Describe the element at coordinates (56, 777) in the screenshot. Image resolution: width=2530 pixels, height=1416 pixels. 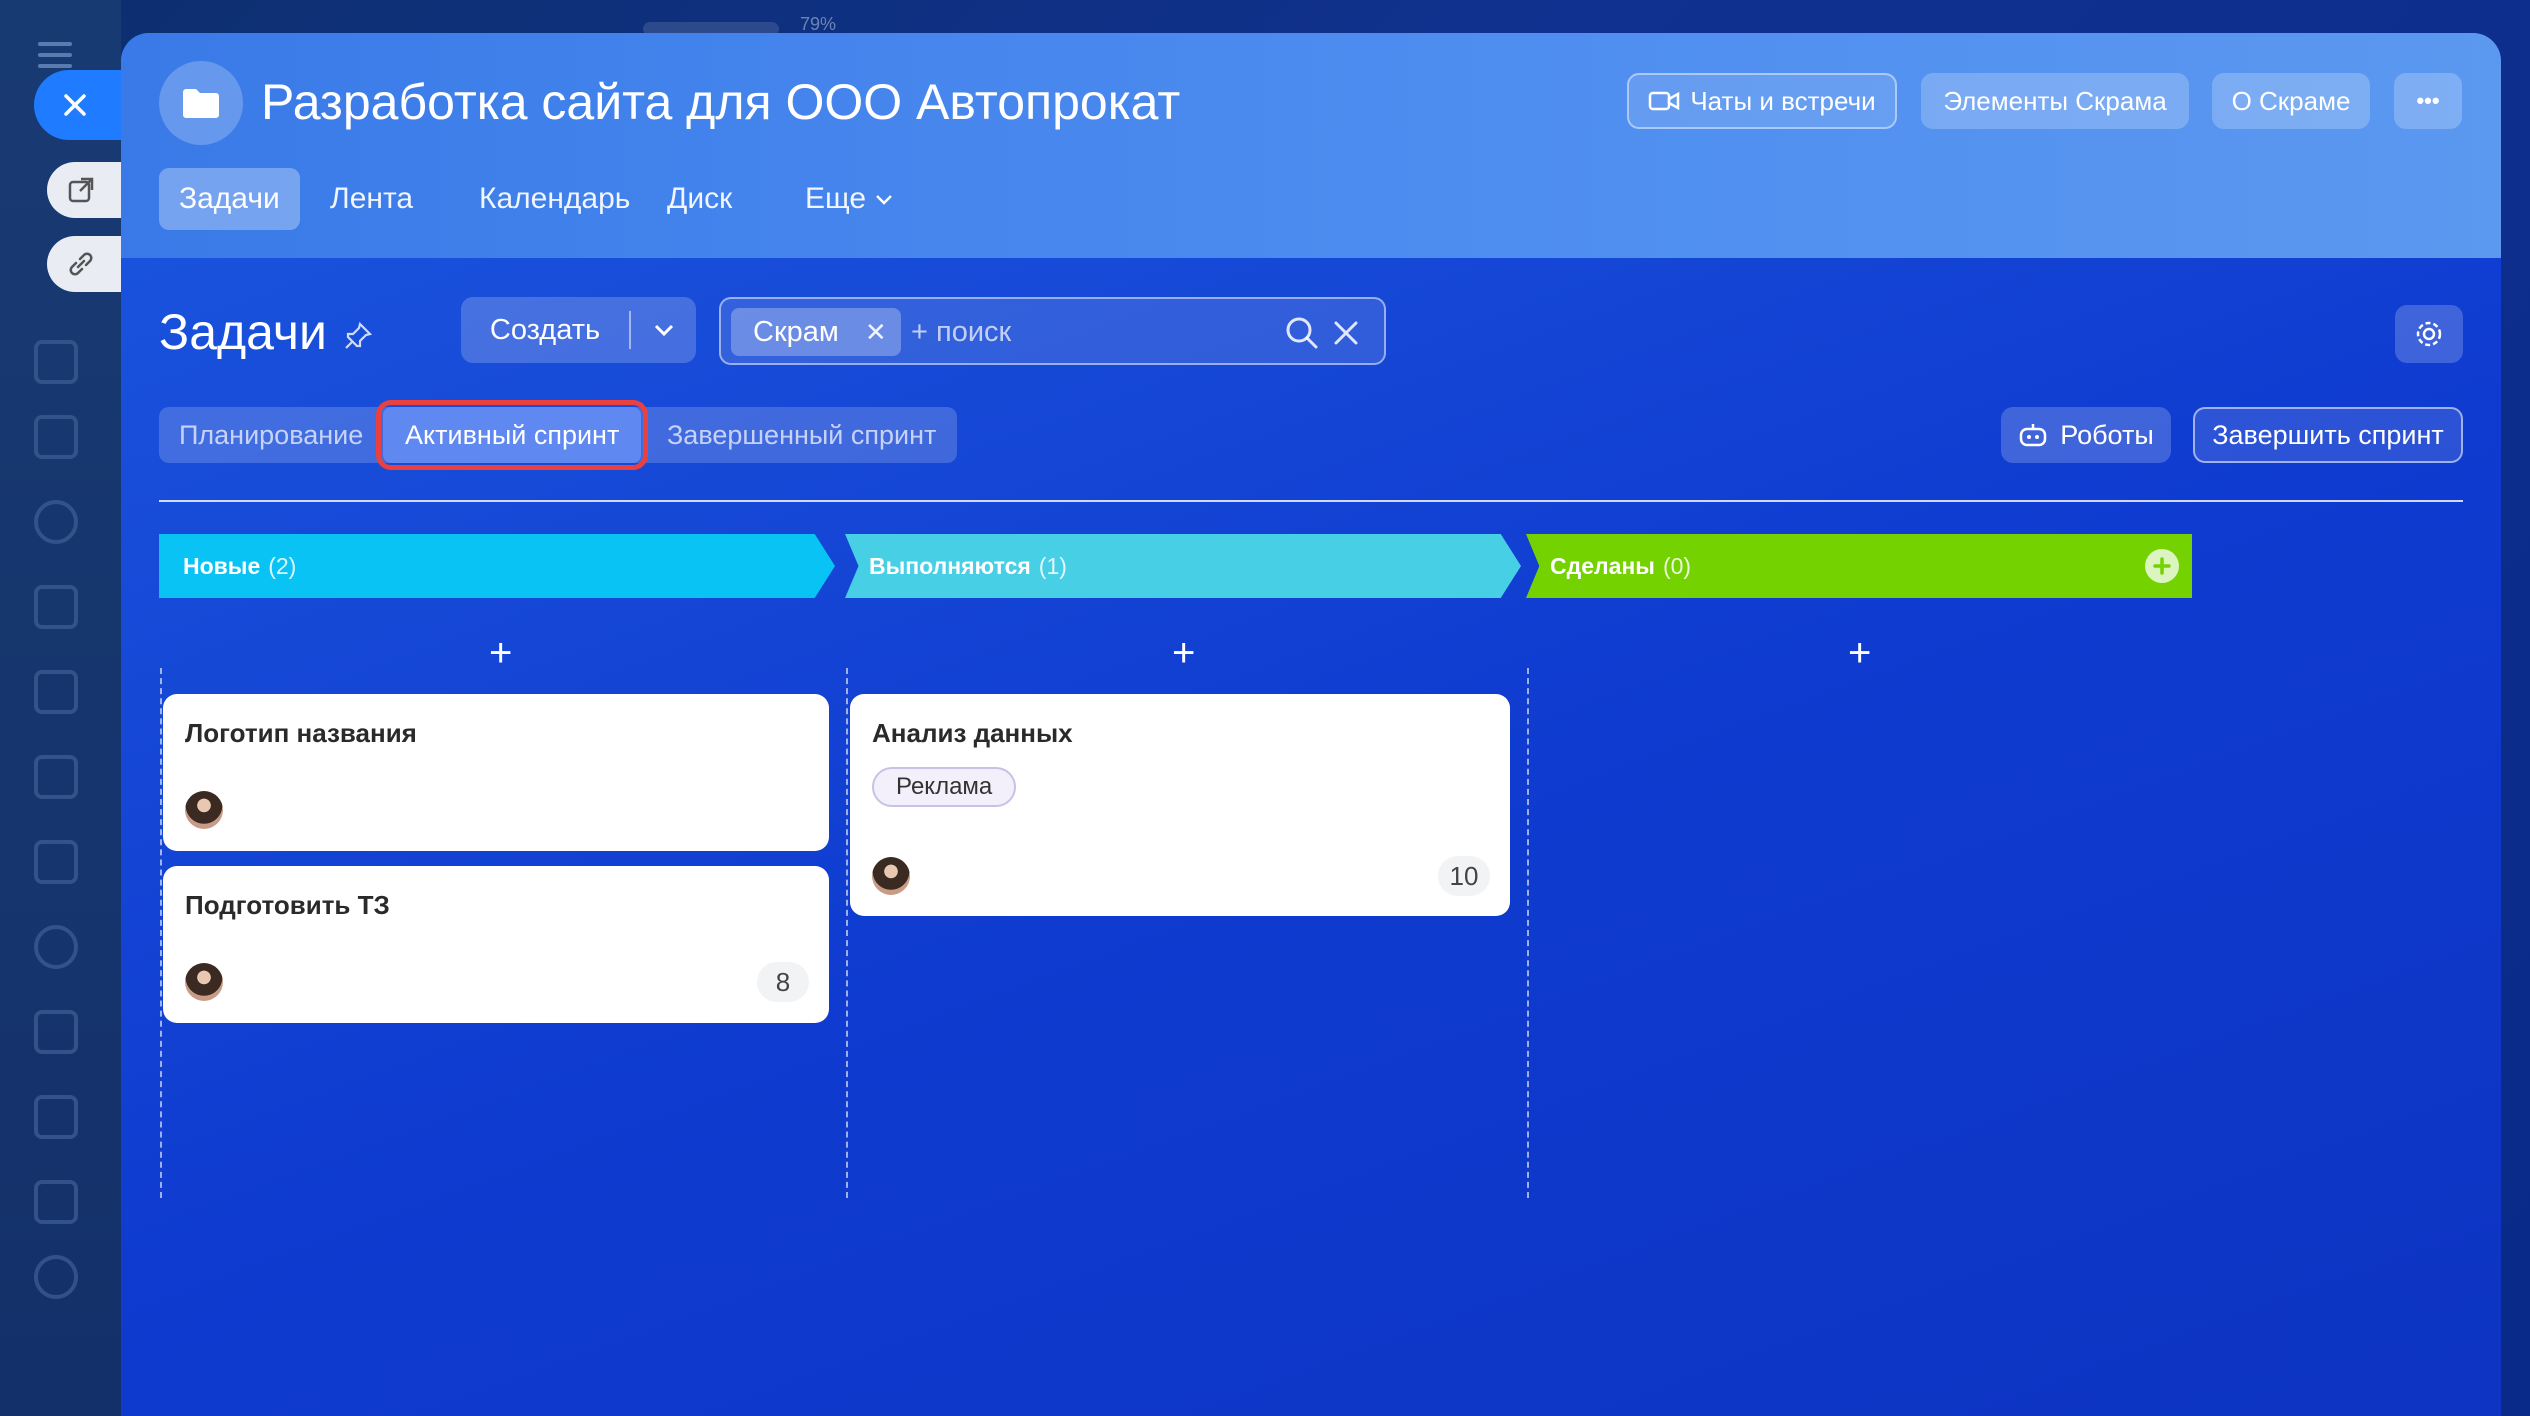
I see `drive-icon` at that location.